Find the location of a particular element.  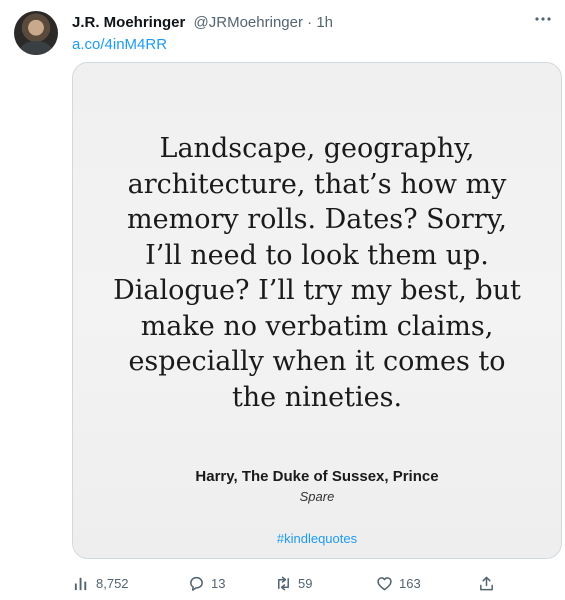

hashtag-prefix: #kindle is located at coordinates (297, 538).